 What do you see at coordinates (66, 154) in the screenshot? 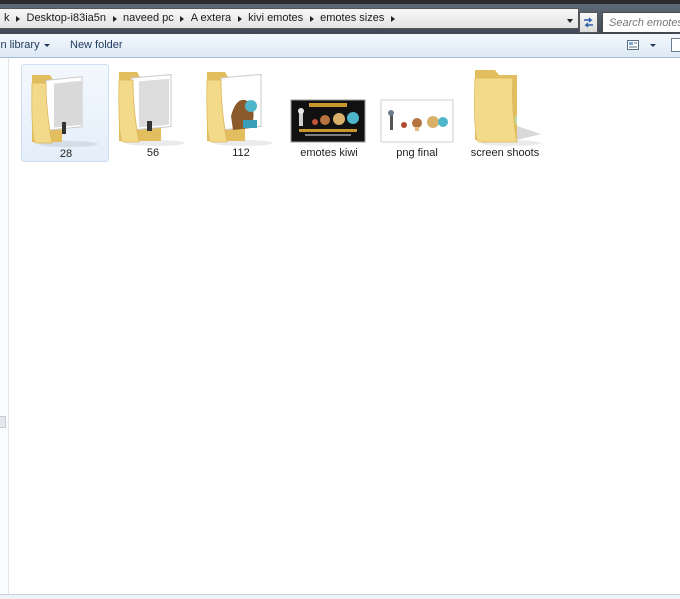
I see `item-label: 28` at bounding box center [66, 154].